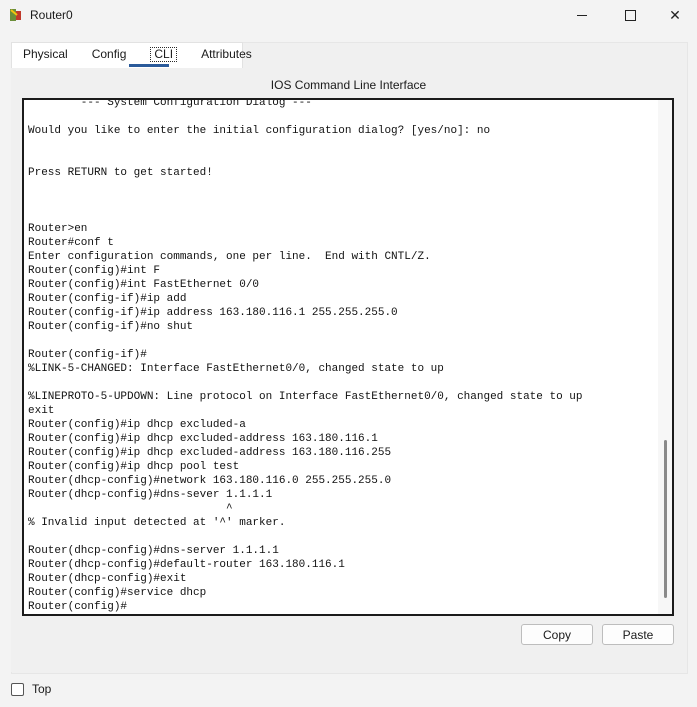 The width and height of the screenshot is (697, 707). Describe the element at coordinates (107, 579) in the screenshot. I see `terminal-line: Router(dhcp-config)#exit` at that location.